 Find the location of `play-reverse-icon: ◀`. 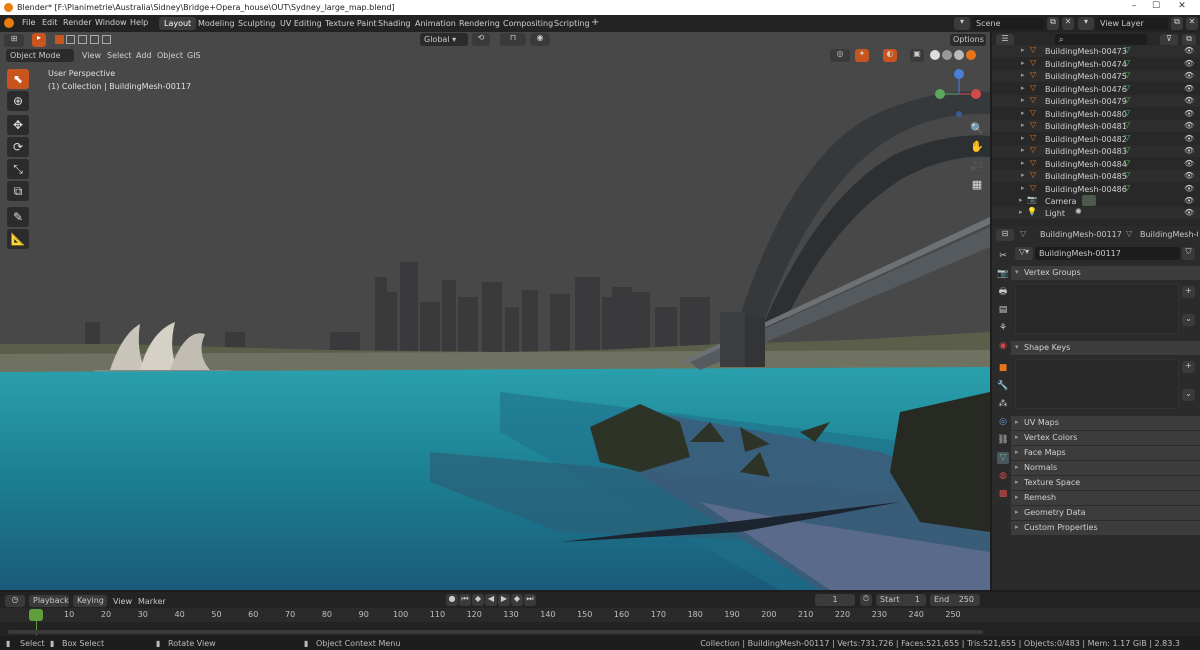

play-reverse-icon: ◀ is located at coordinates (491, 600).